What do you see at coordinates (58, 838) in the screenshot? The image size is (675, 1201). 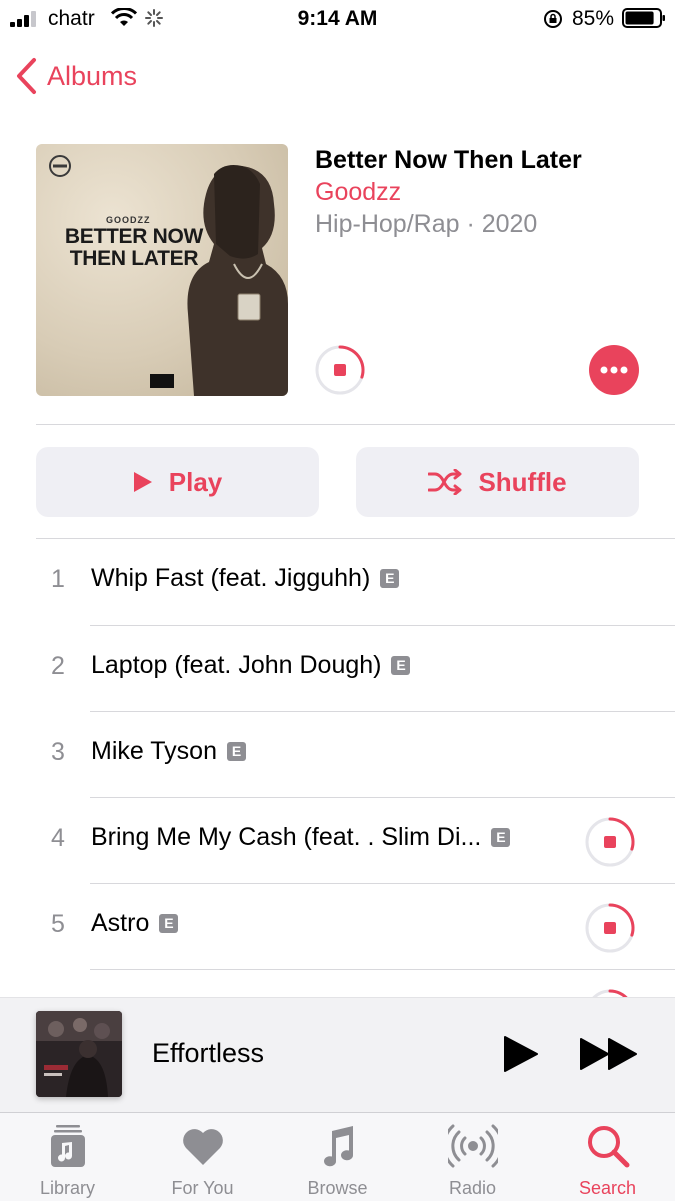 I see `track-number: 4` at bounding box center [58, 838].